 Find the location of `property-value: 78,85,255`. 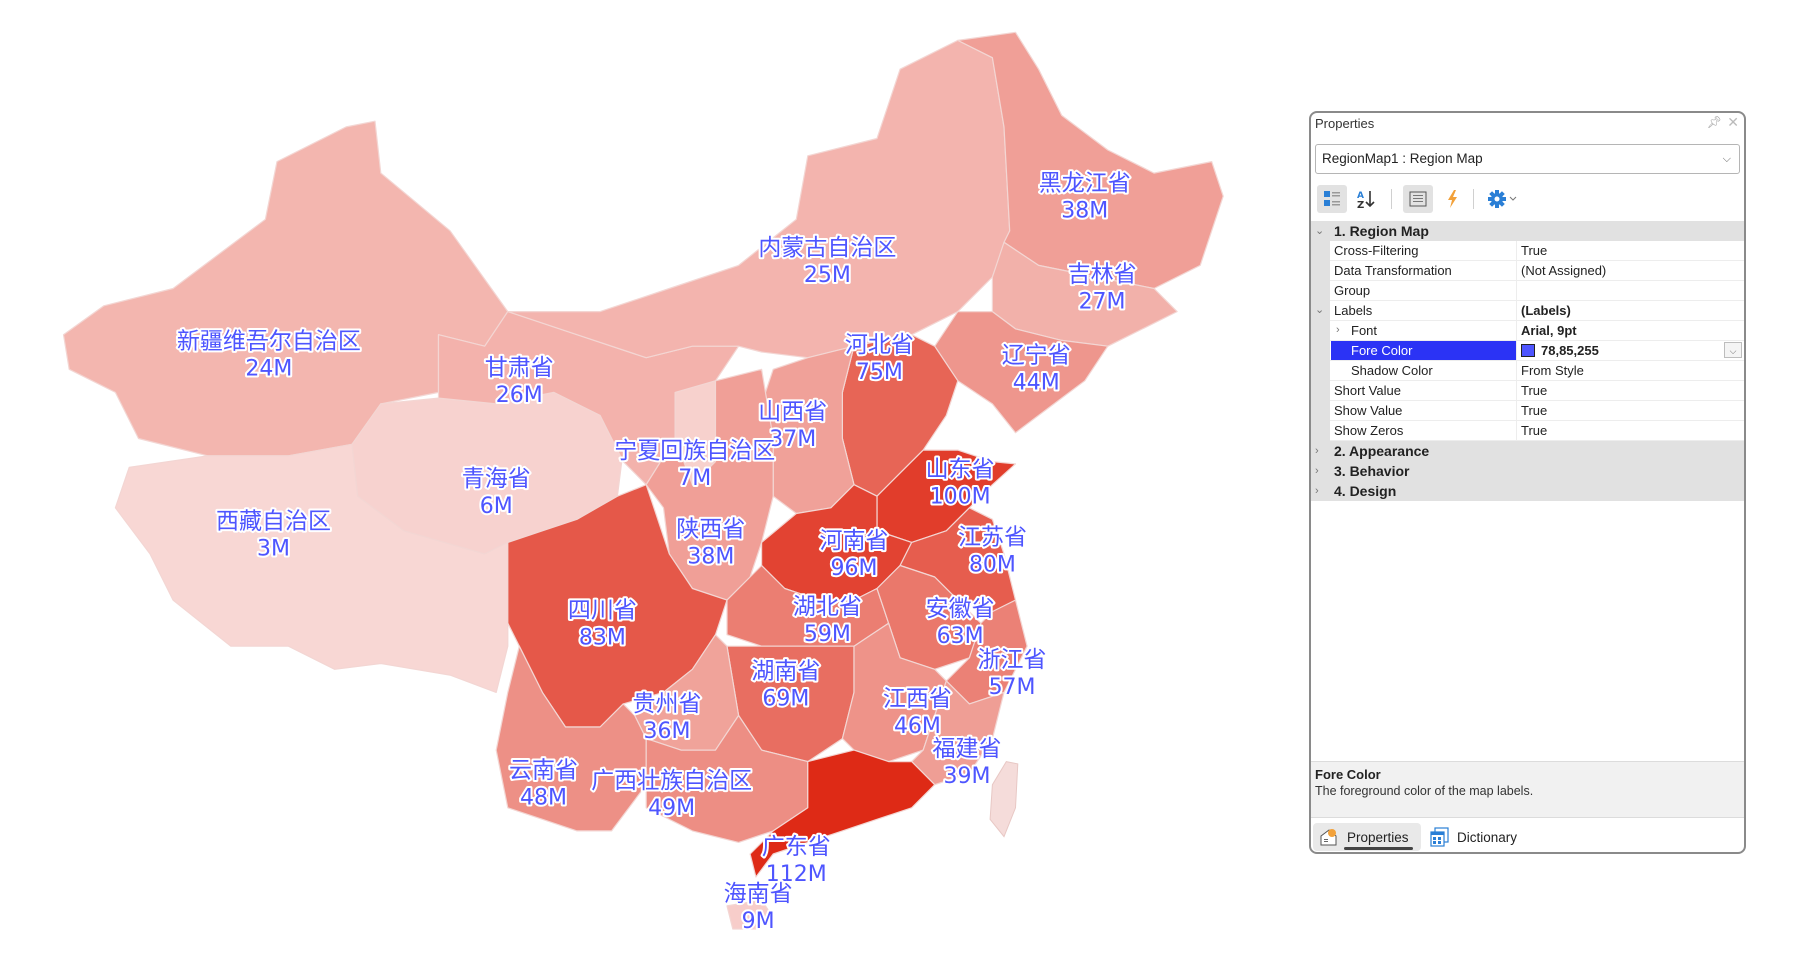

property-value: 78,85,255 is located at coordinates (1631, 350).